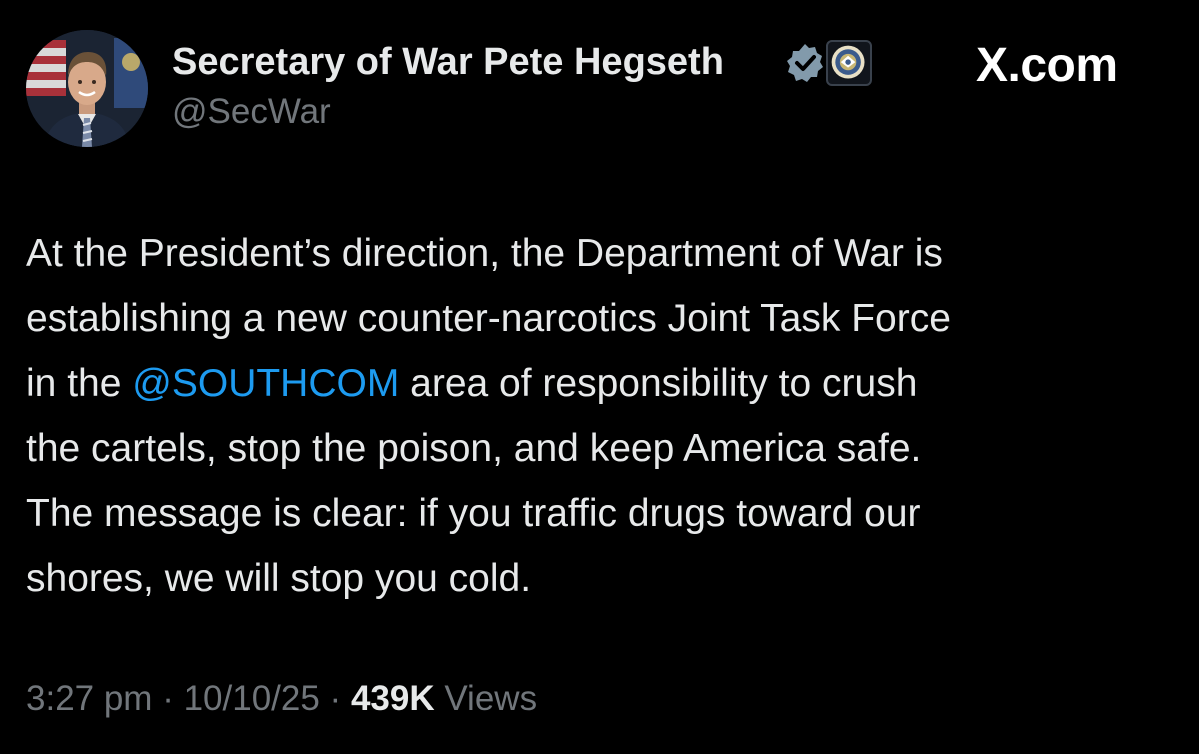 This screenshot has height=754, width=1199. What do you see at coordinates (251, 112) in the screenshot?
I see `author-handle: @SecWar` at bounding box center [251, 112].